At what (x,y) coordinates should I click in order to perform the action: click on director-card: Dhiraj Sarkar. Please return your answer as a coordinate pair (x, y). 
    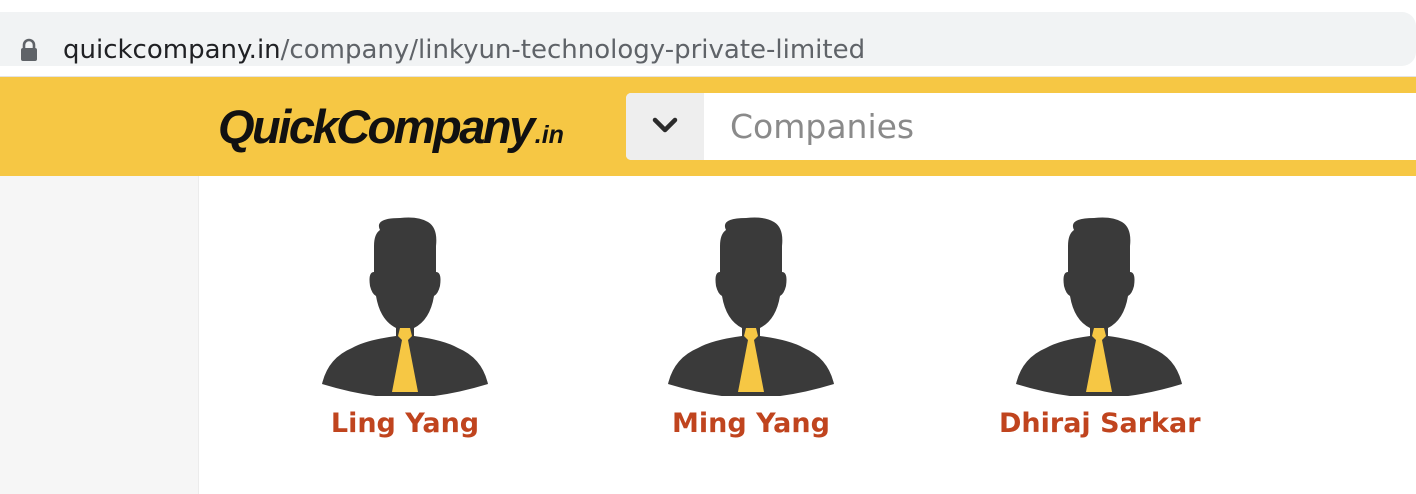
    Looking at the image, I should click on (1100, 337).